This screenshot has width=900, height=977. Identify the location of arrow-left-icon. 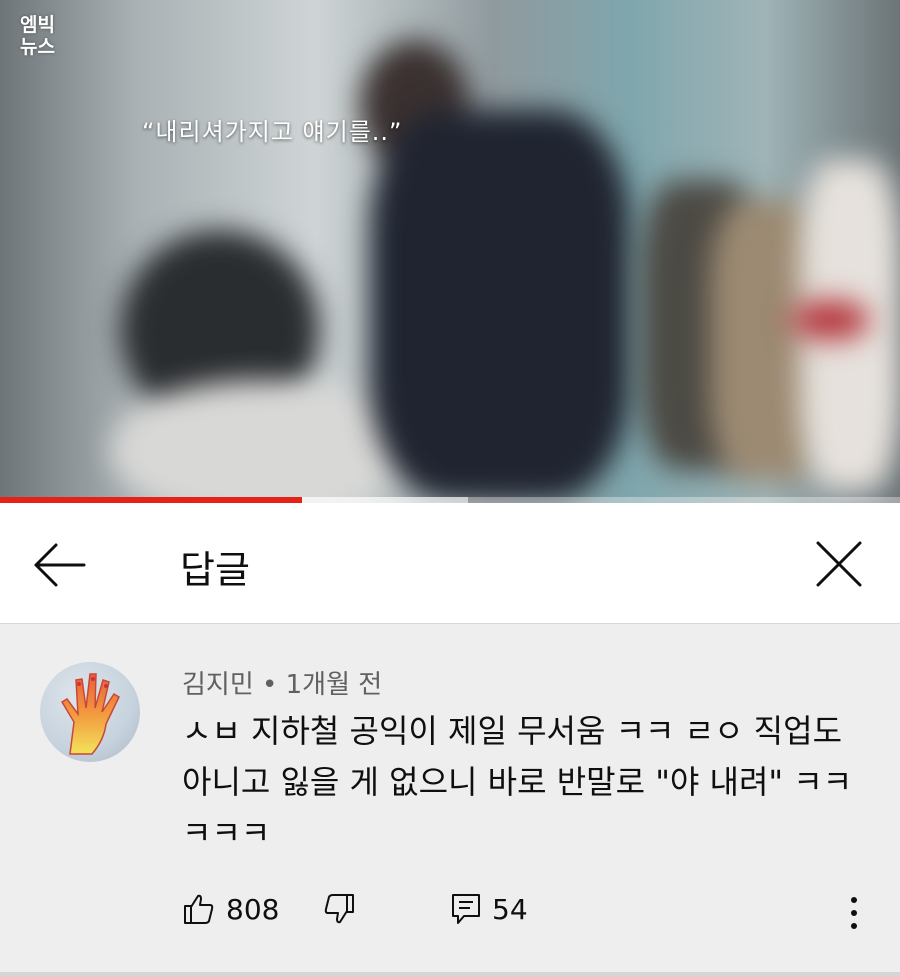
(60, 565).